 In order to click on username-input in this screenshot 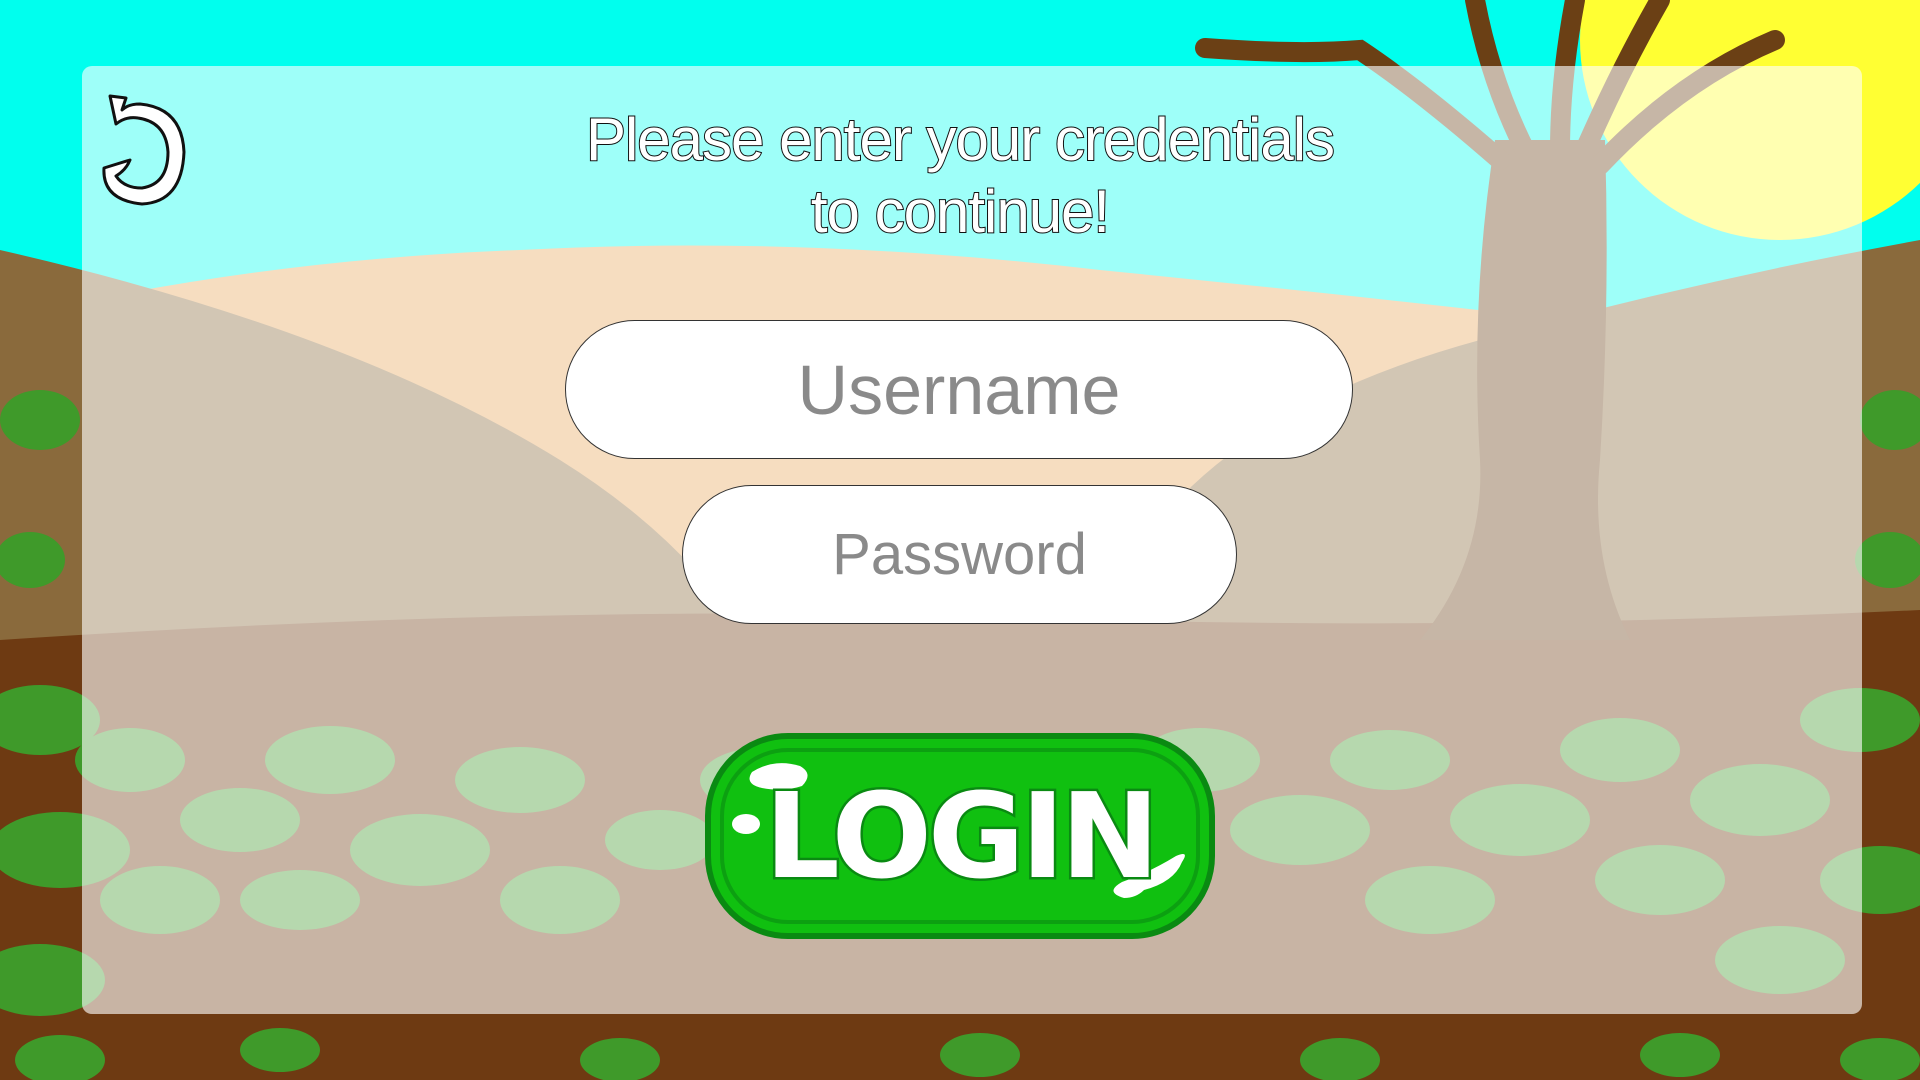, I will do `click(959, 389)`.